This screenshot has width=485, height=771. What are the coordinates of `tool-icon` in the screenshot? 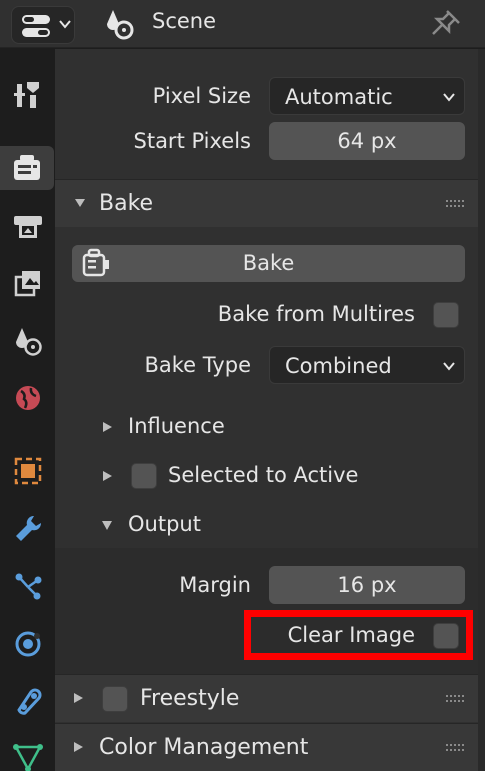 It's located at (26, 95).